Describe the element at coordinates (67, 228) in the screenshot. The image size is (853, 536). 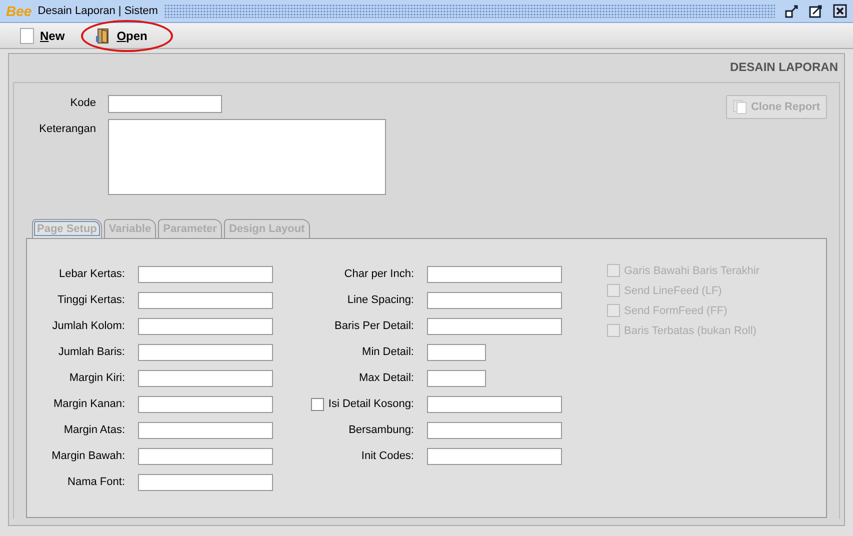
I see `tab: Page Setup` at that location.